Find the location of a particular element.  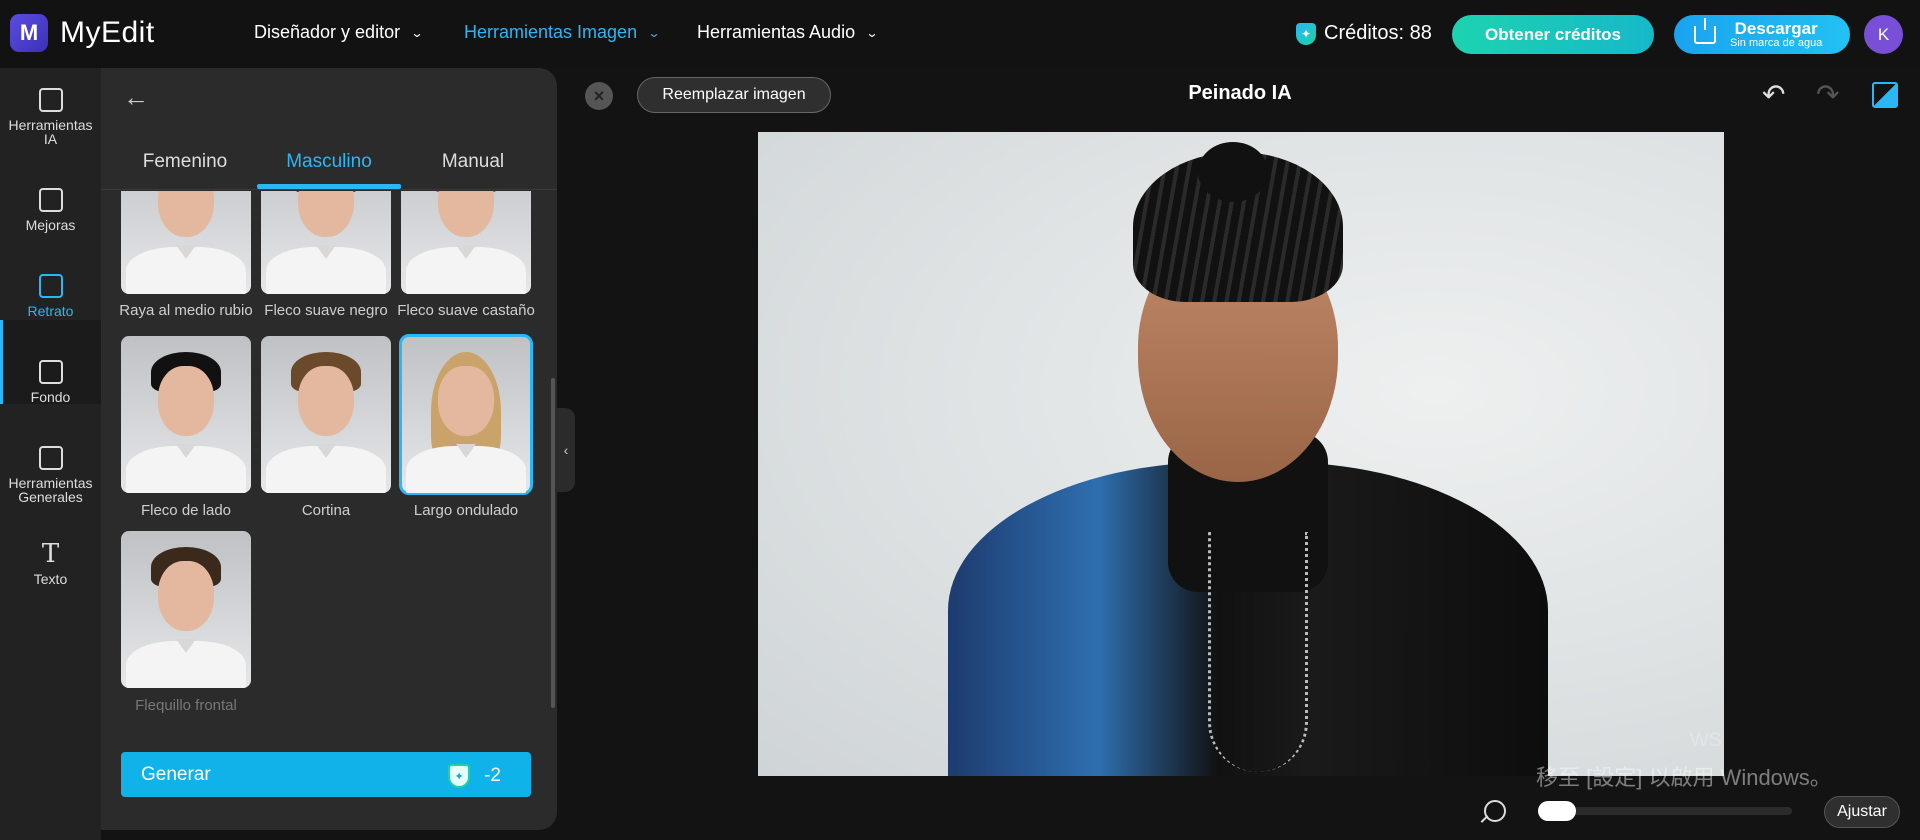

text-icon: T is located at coordinates (50, 554).